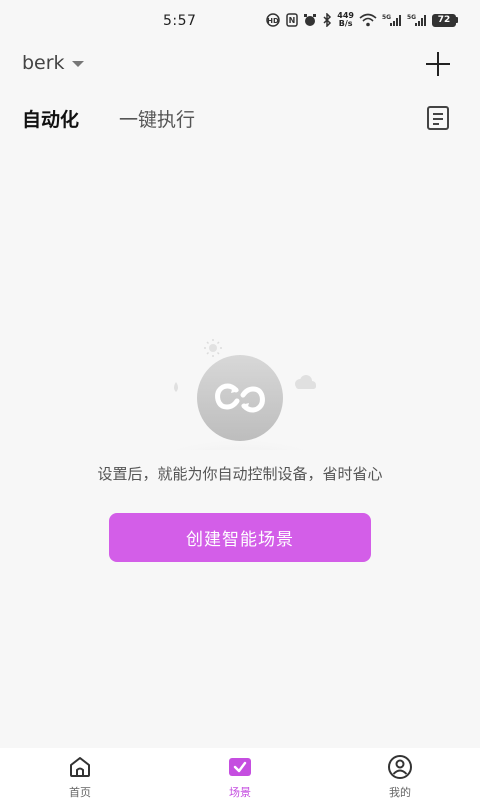 The height and width of the screenshot is (800, 480). I want to click on battery-icon: 72, so click(445, 20).